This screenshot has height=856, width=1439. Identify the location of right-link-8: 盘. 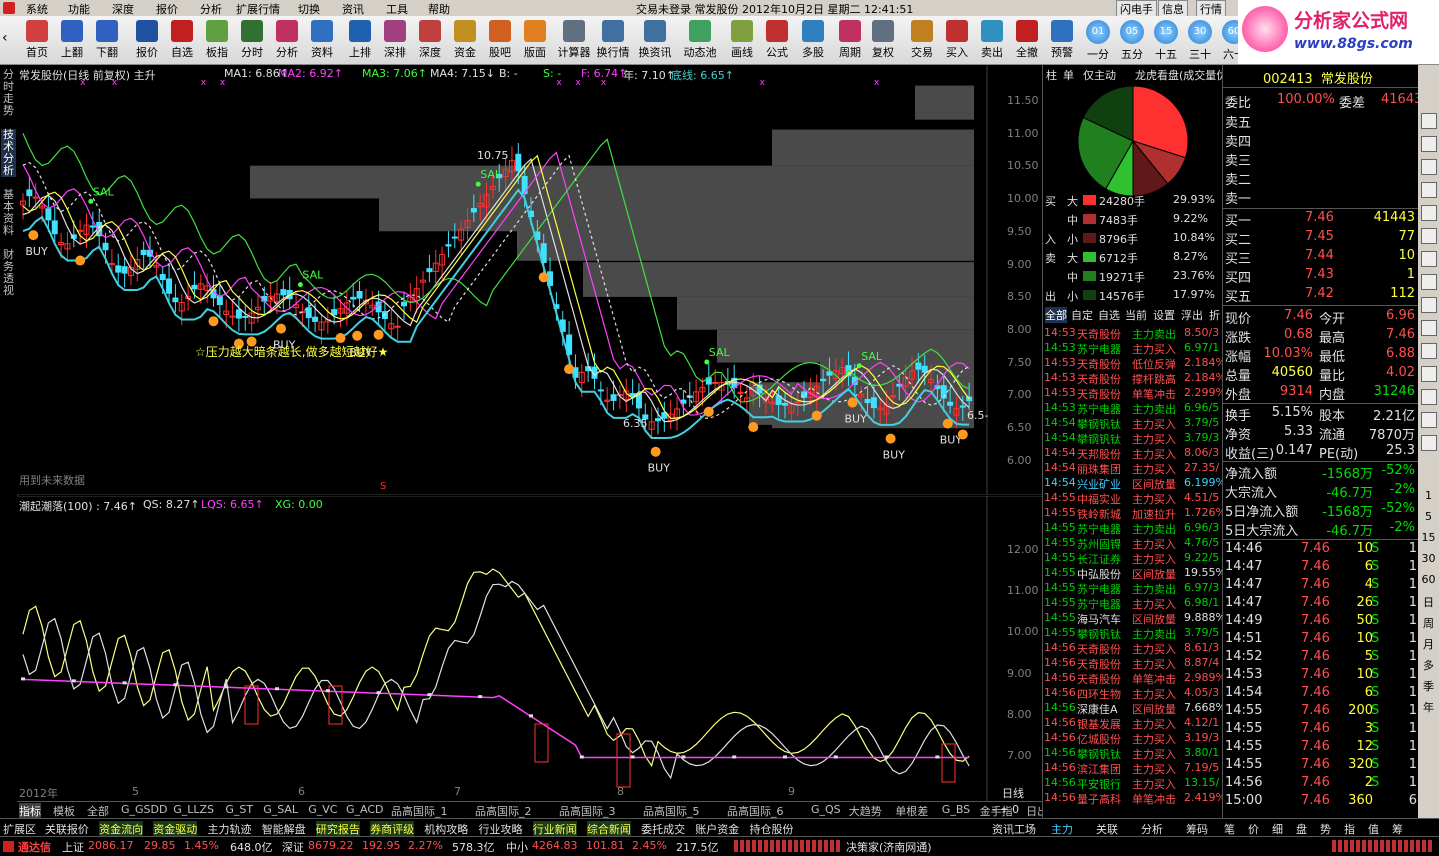
(1301, 829).